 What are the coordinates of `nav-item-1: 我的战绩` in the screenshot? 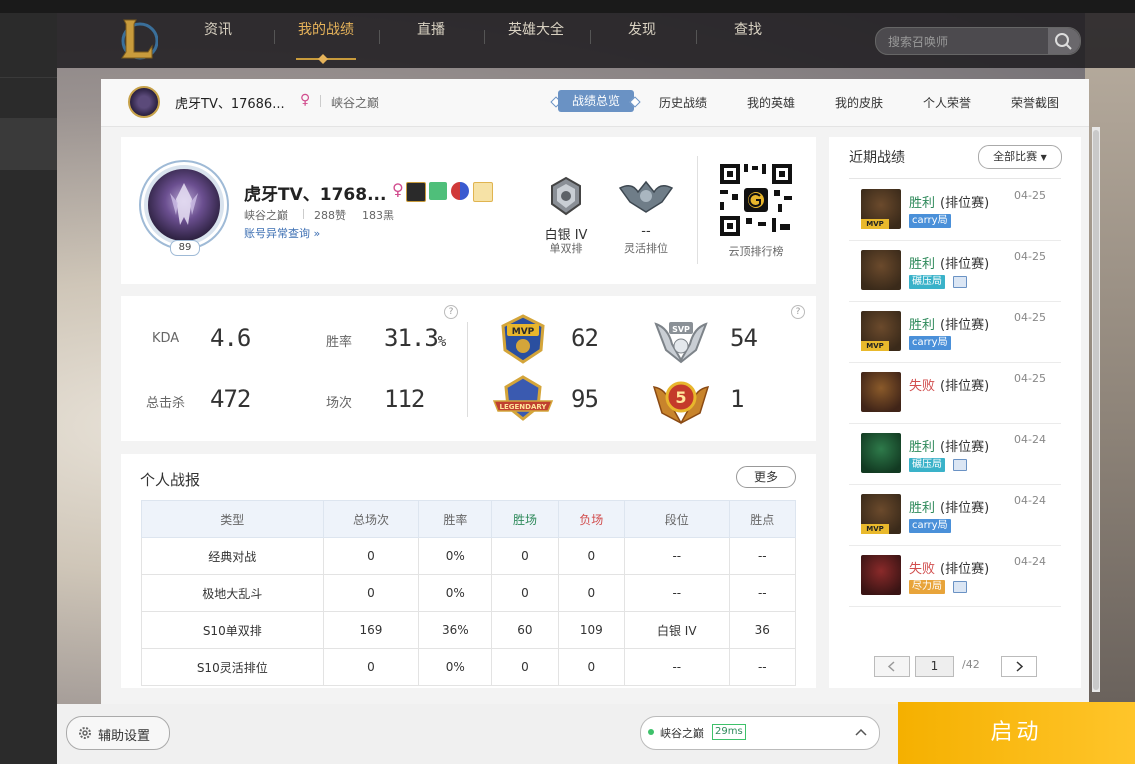 It's located at (326, 30).